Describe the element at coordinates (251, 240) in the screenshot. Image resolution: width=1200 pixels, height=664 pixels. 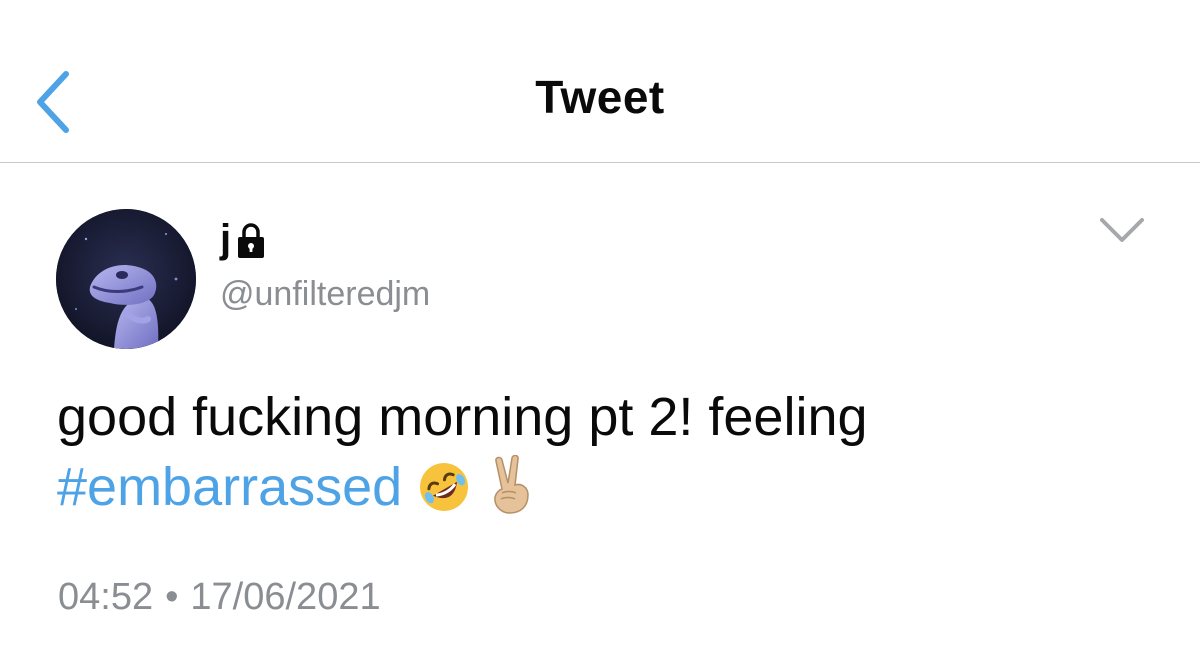
I see `lock-icon` at that location.